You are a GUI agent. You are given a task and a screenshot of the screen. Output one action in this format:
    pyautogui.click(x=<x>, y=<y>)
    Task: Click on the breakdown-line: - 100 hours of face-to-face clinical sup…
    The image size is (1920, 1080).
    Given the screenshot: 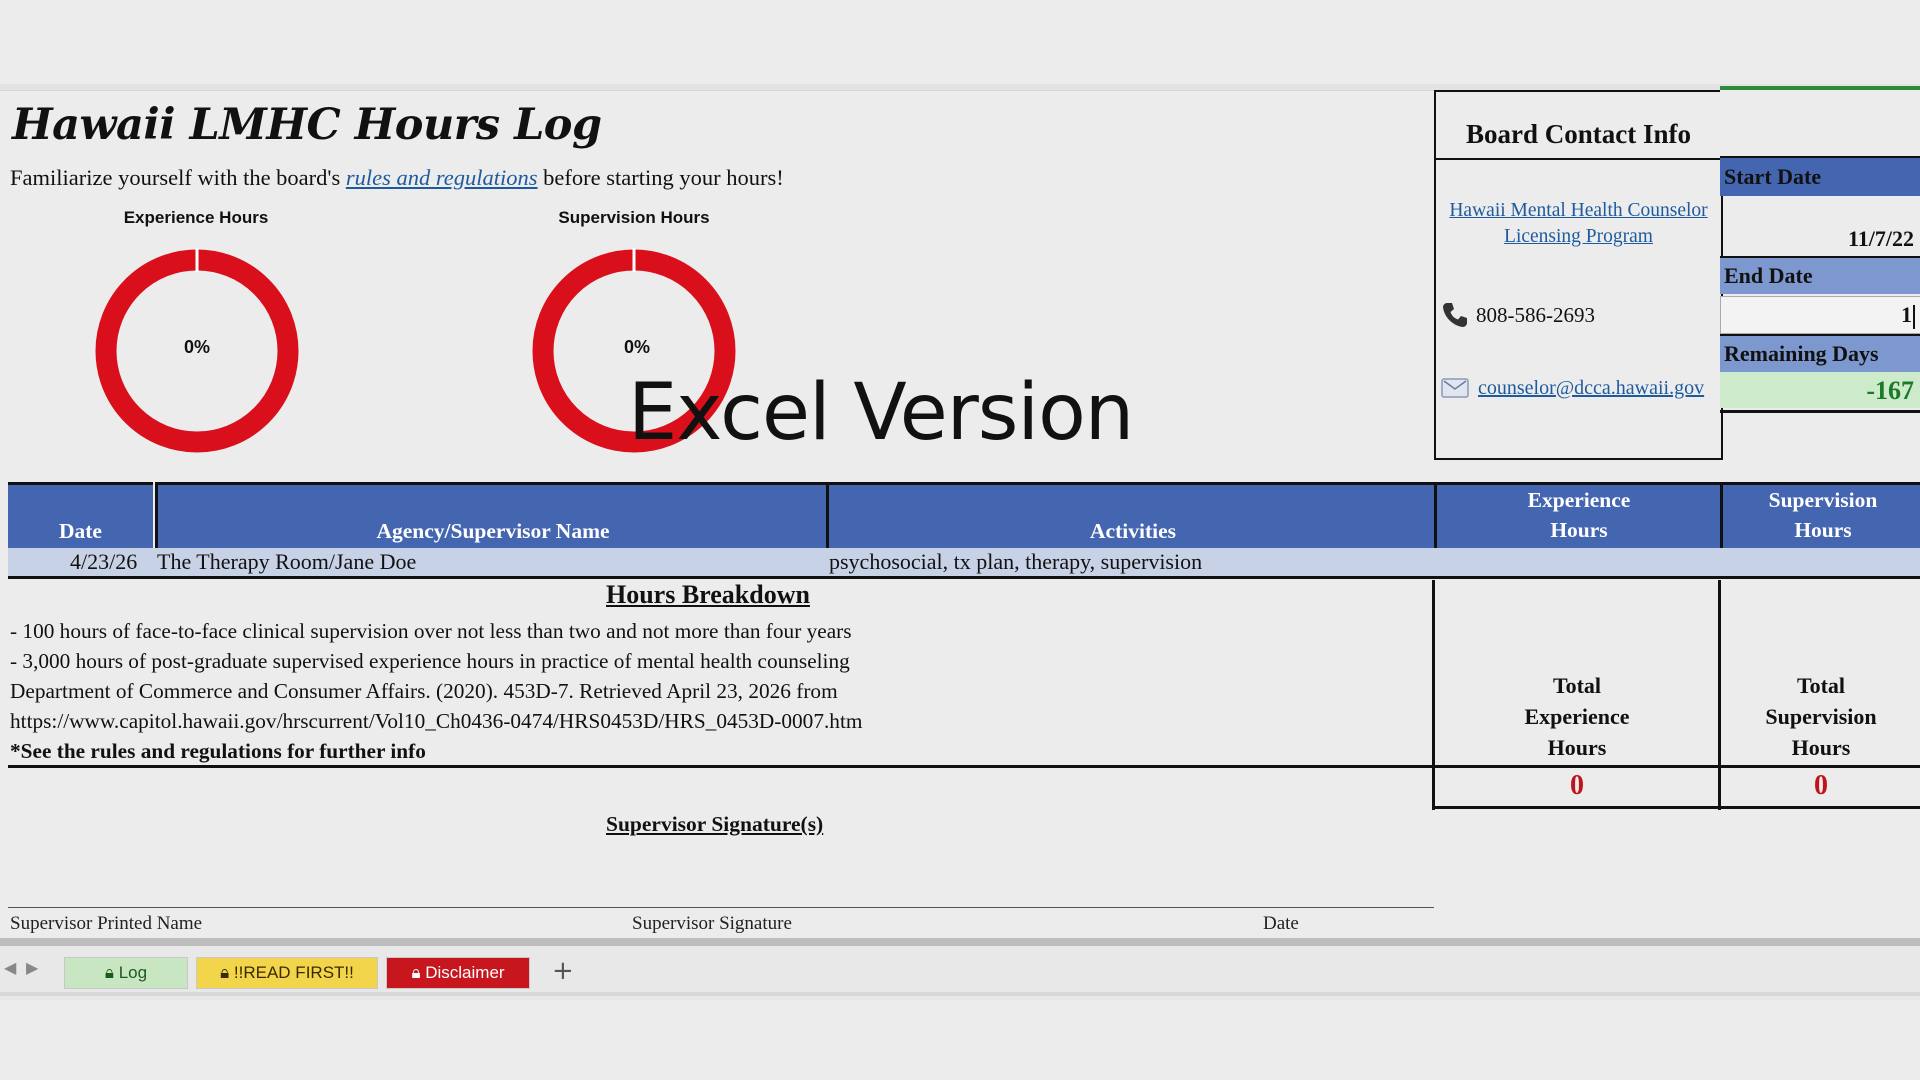 What is the action you would take?
    pyautogui.click(x=431, y=631)
    